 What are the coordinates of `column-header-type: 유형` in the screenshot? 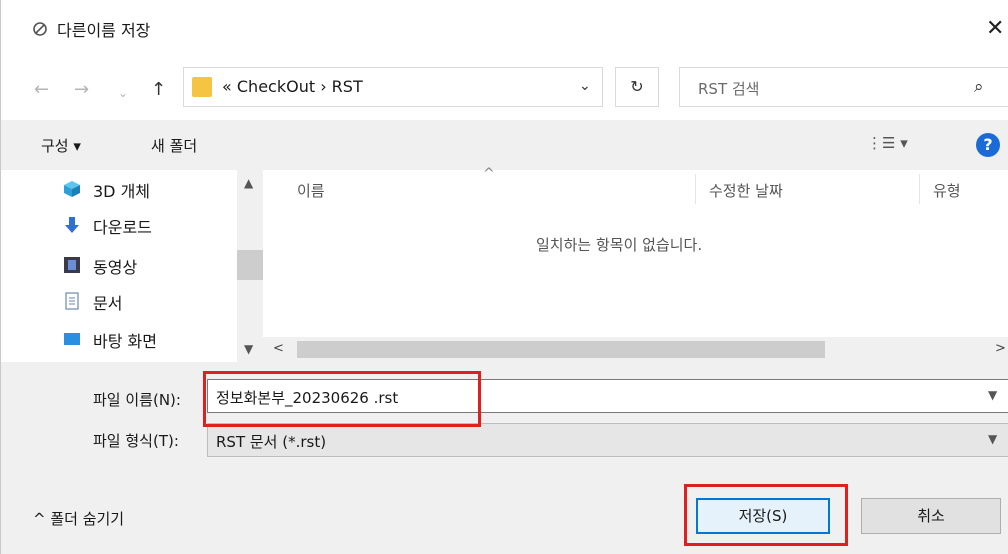 It's located at (947, 190).